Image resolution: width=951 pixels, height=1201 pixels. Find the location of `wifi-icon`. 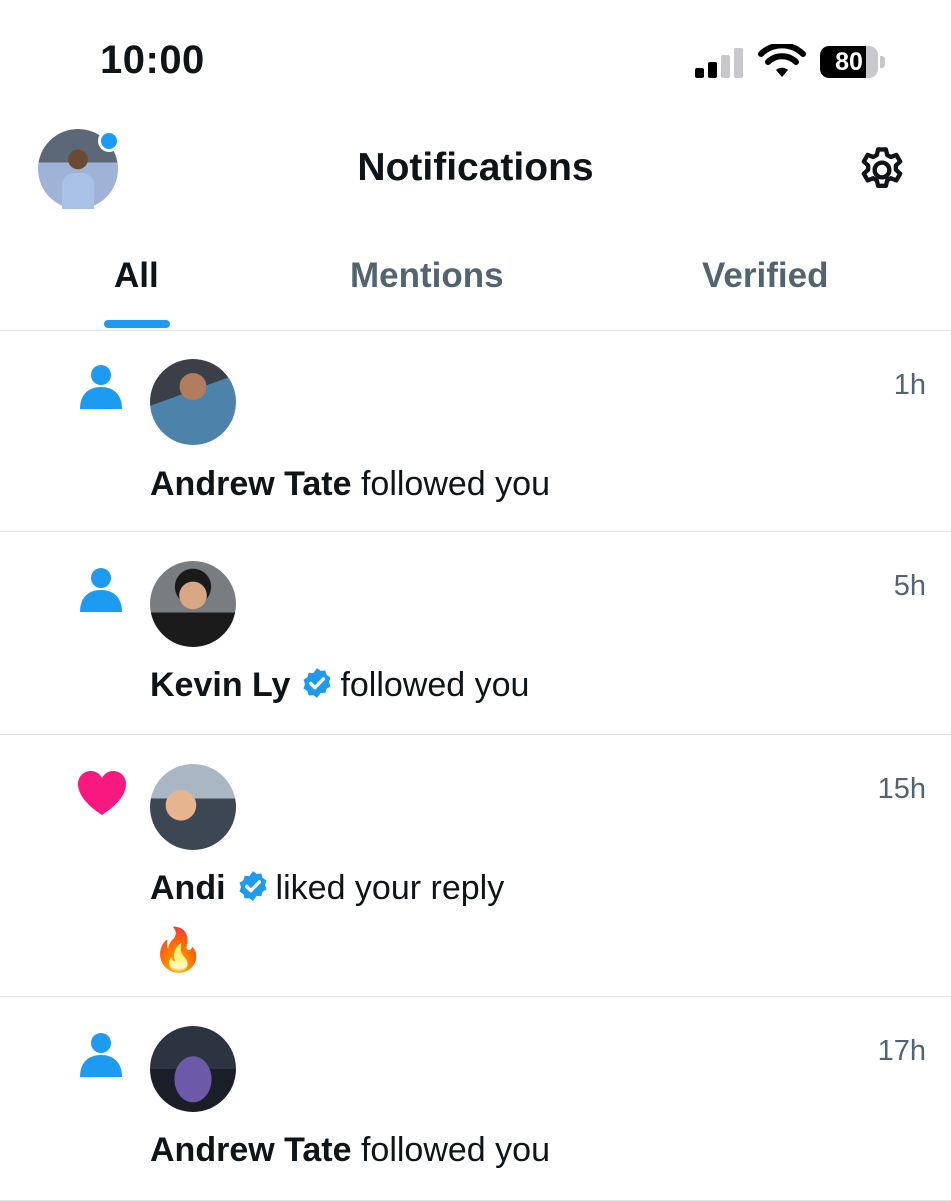

wifi-icon is located at coordinates (782, 60).